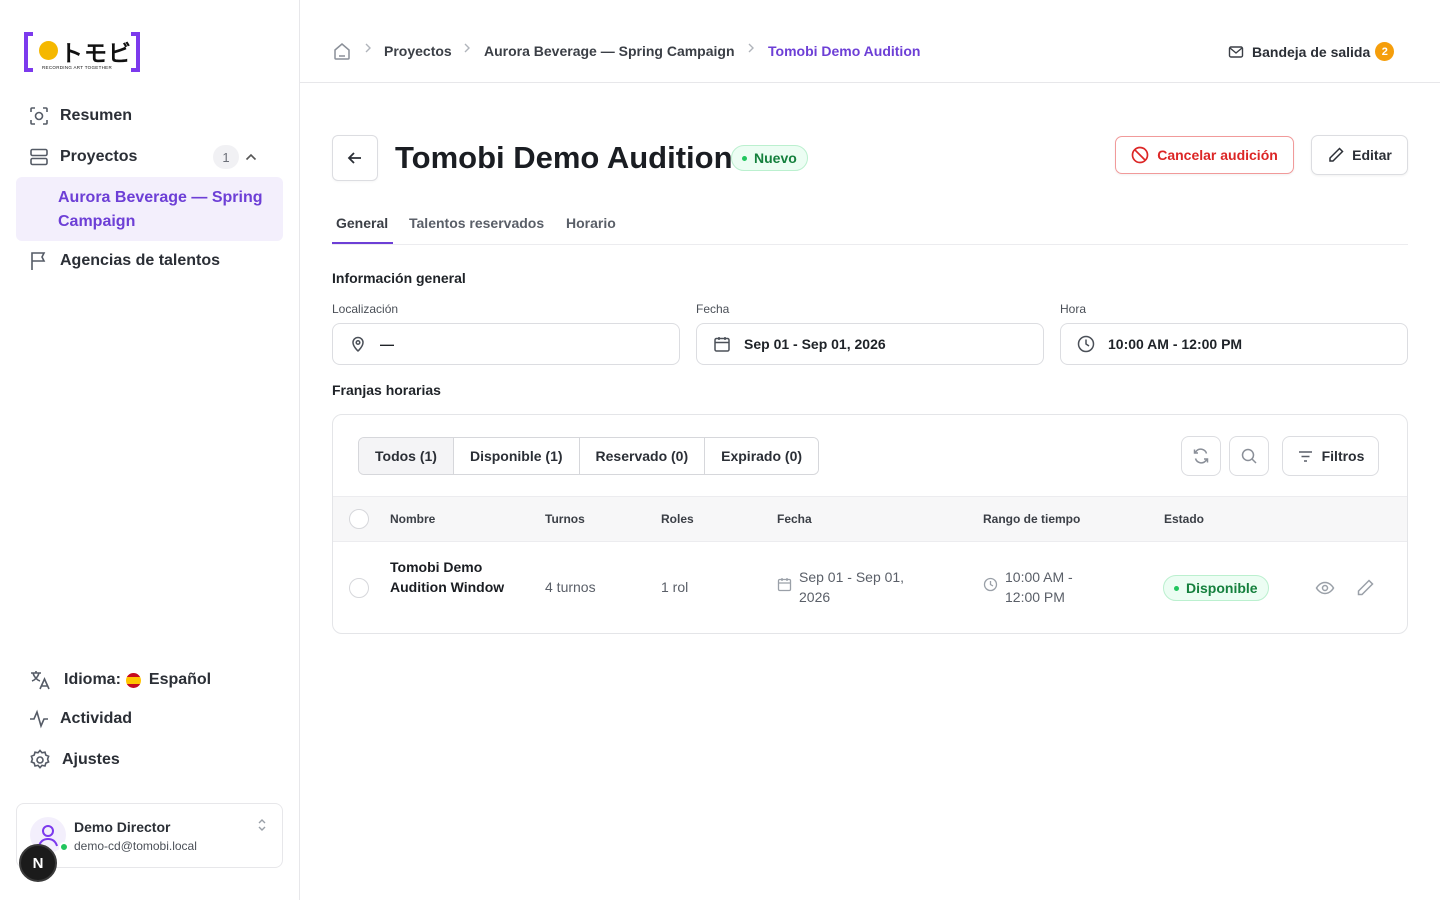 The width and height of the screenshot is (1440, 900). Describe the element at coordinates (91, 759) in the screenshot. I see `sidebar-item-label: Ajustes` at that location.